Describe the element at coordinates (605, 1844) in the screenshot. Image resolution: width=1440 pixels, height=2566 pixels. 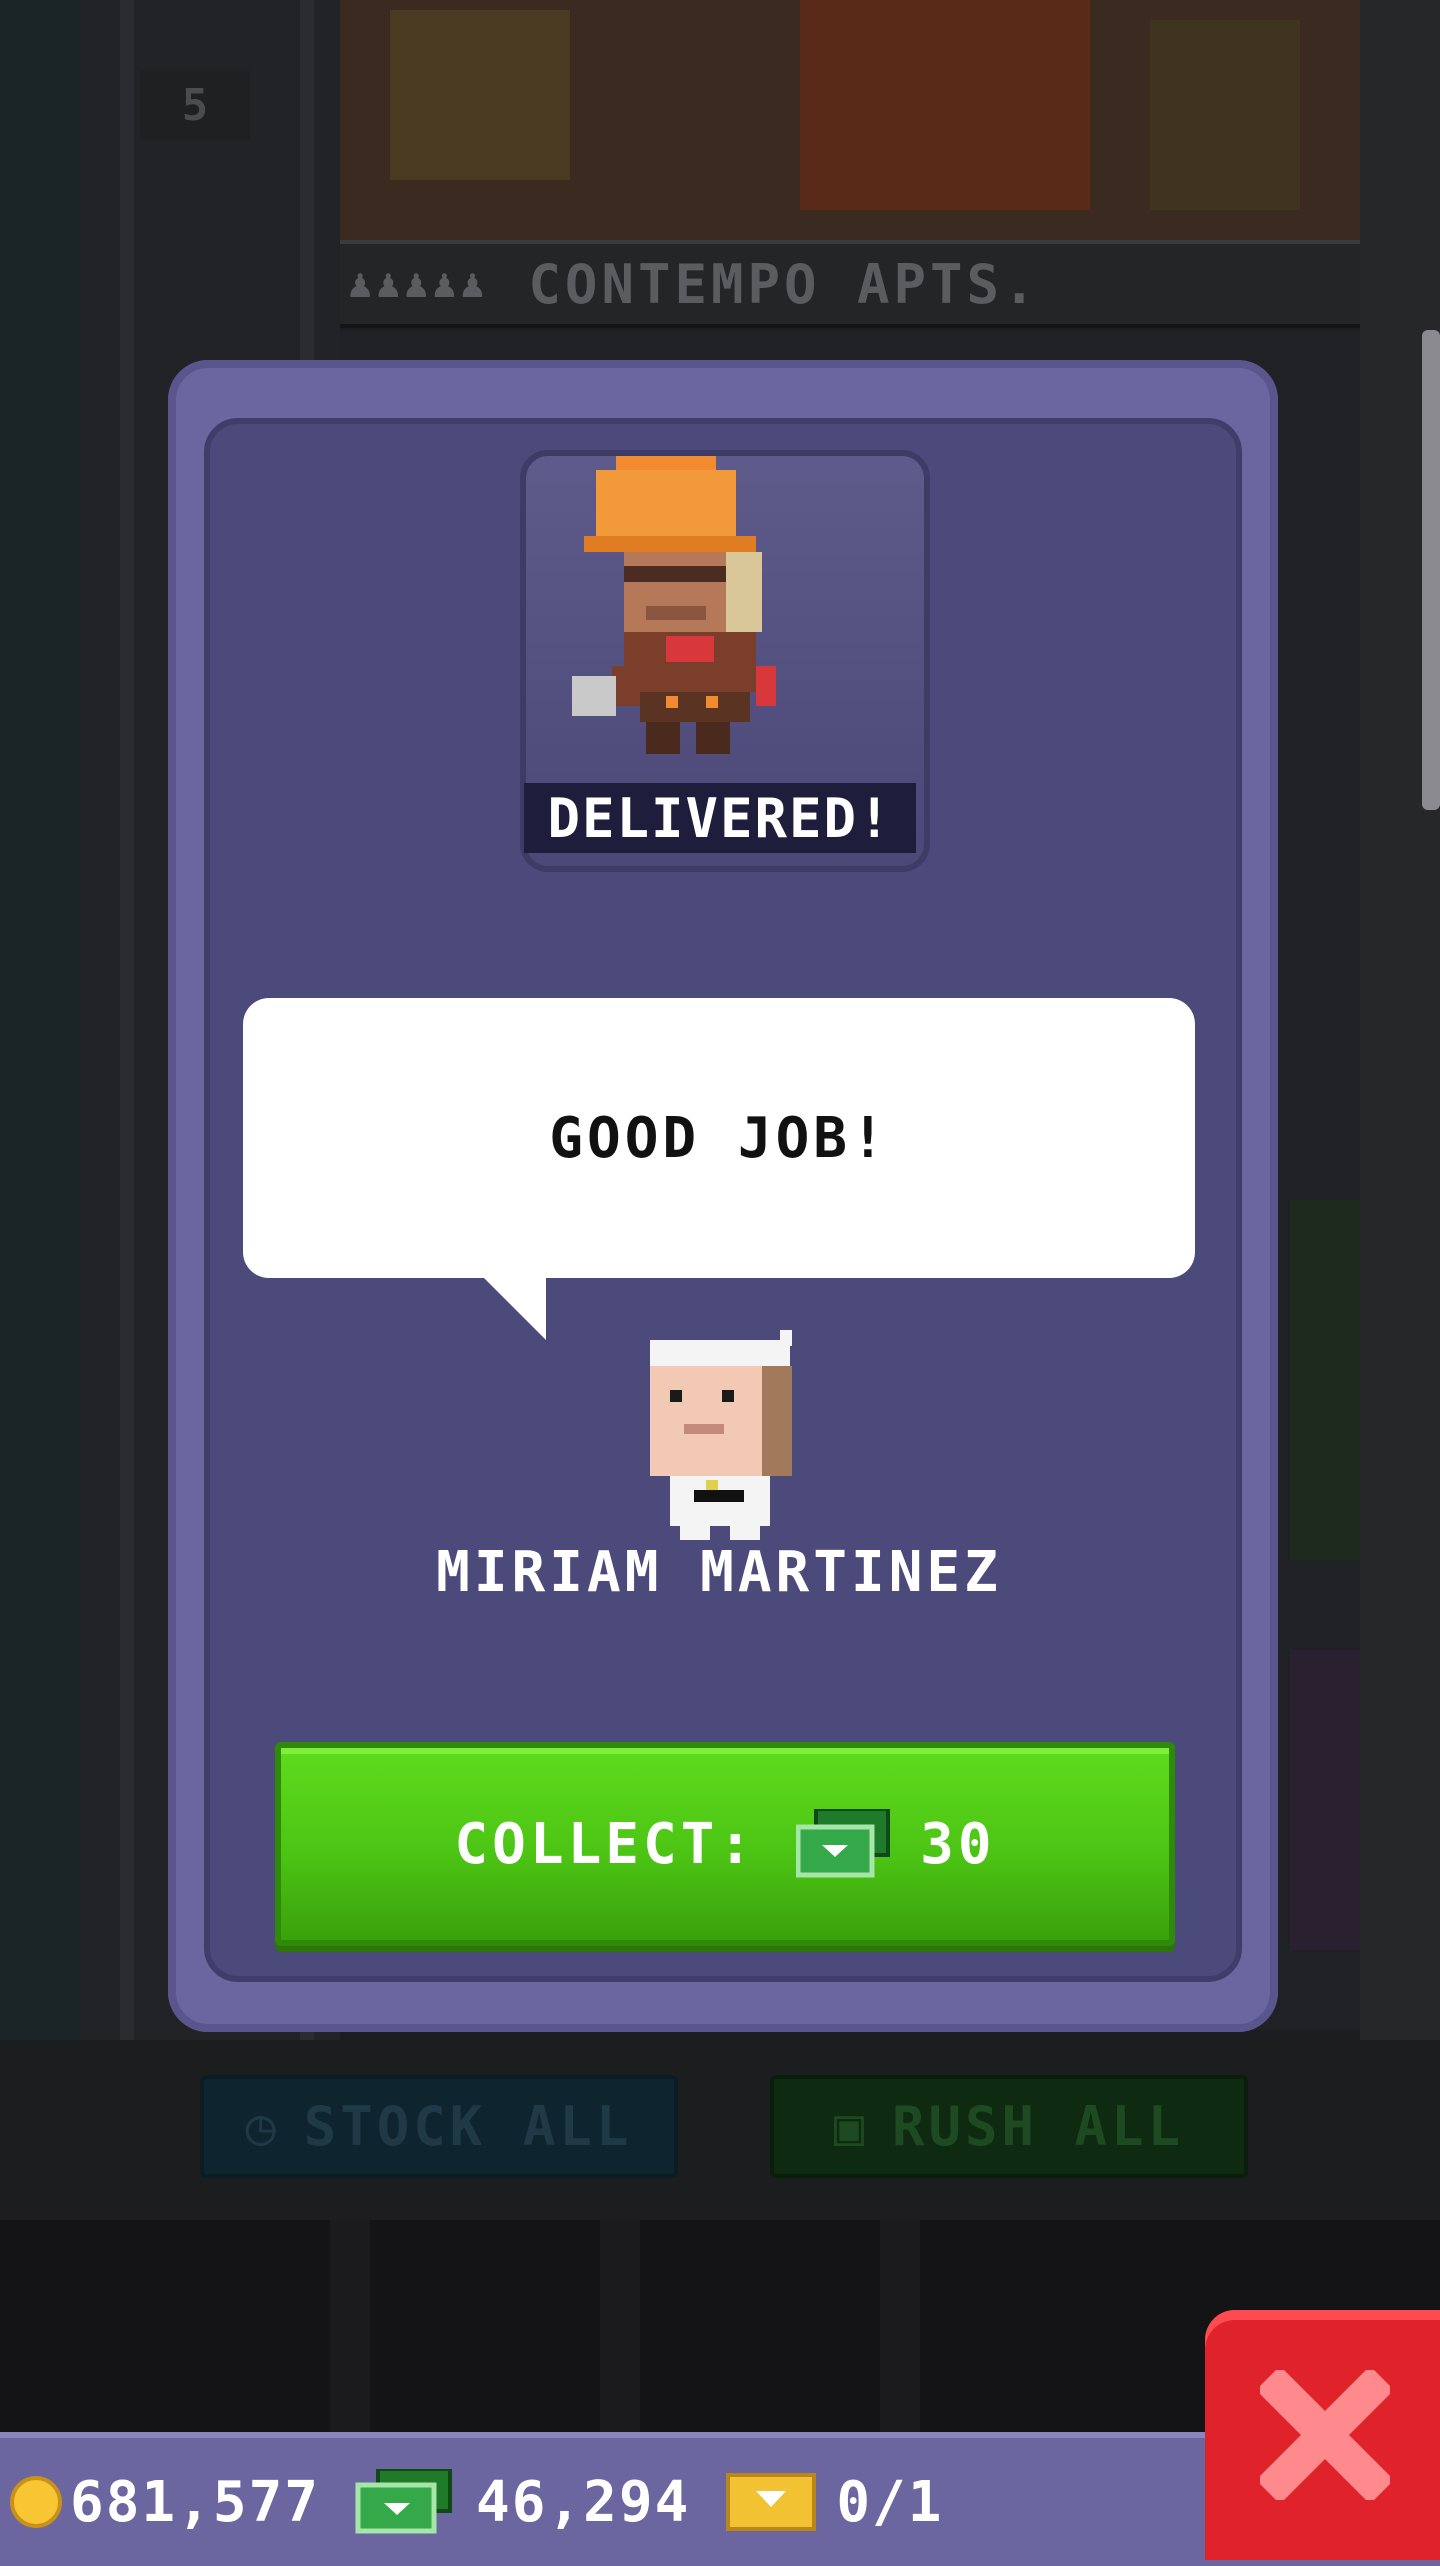
I see `collect-label: COLLECT:` at that location.